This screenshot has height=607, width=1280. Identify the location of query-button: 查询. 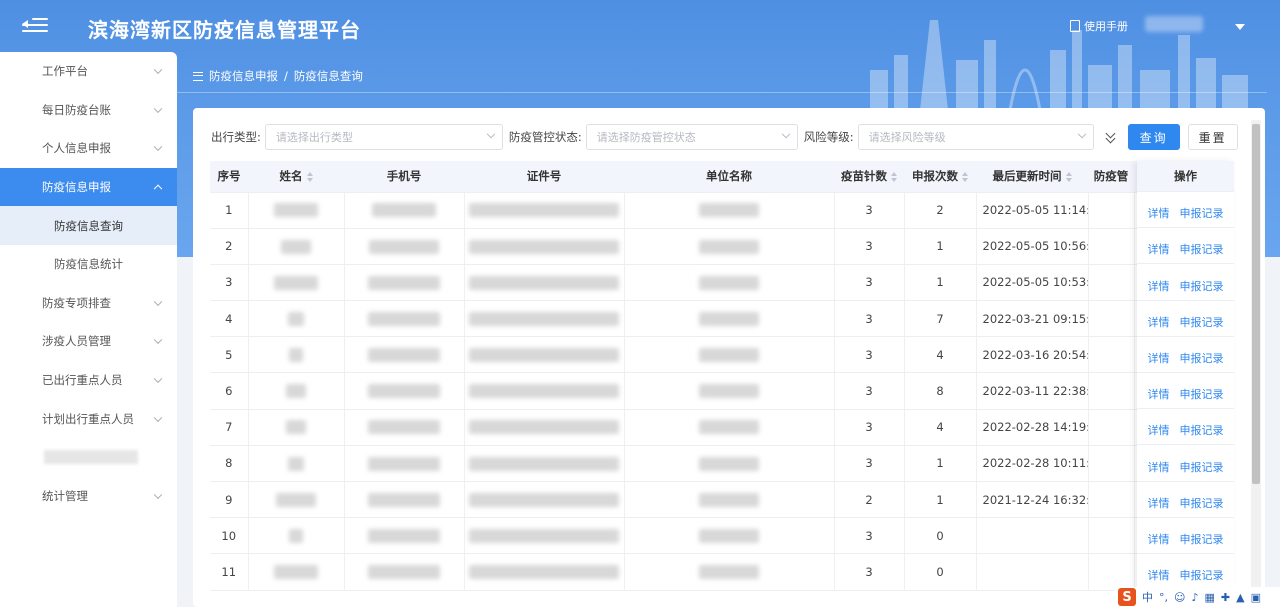
(1153, 137).